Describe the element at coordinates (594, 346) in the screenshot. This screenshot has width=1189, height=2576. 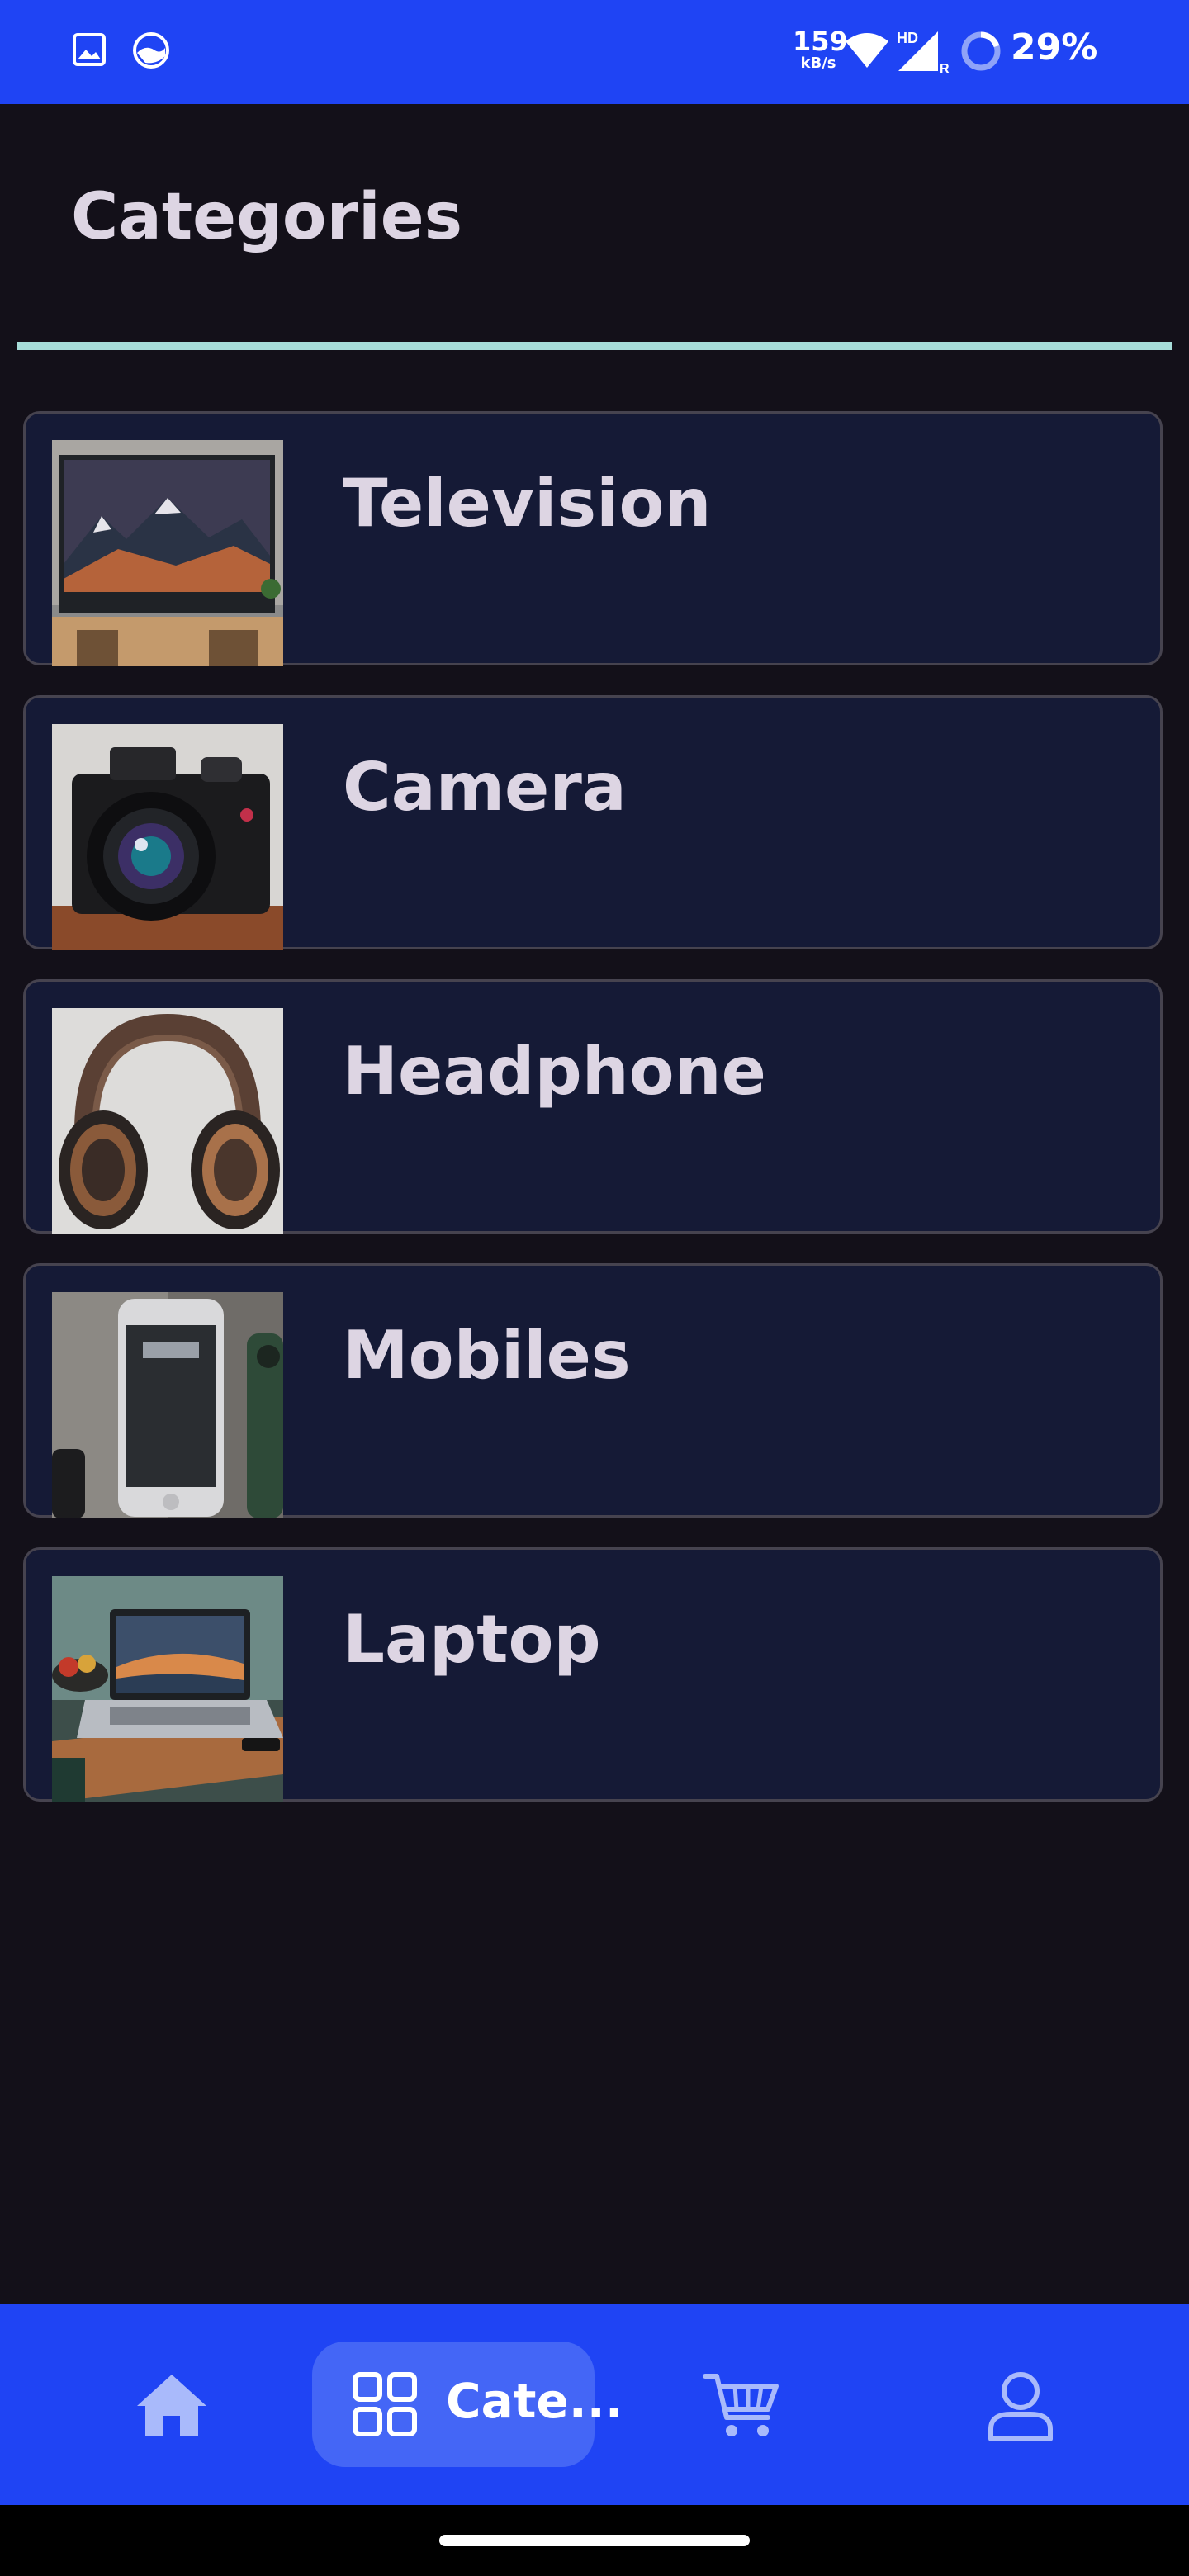
I see `header-divider` at that location.